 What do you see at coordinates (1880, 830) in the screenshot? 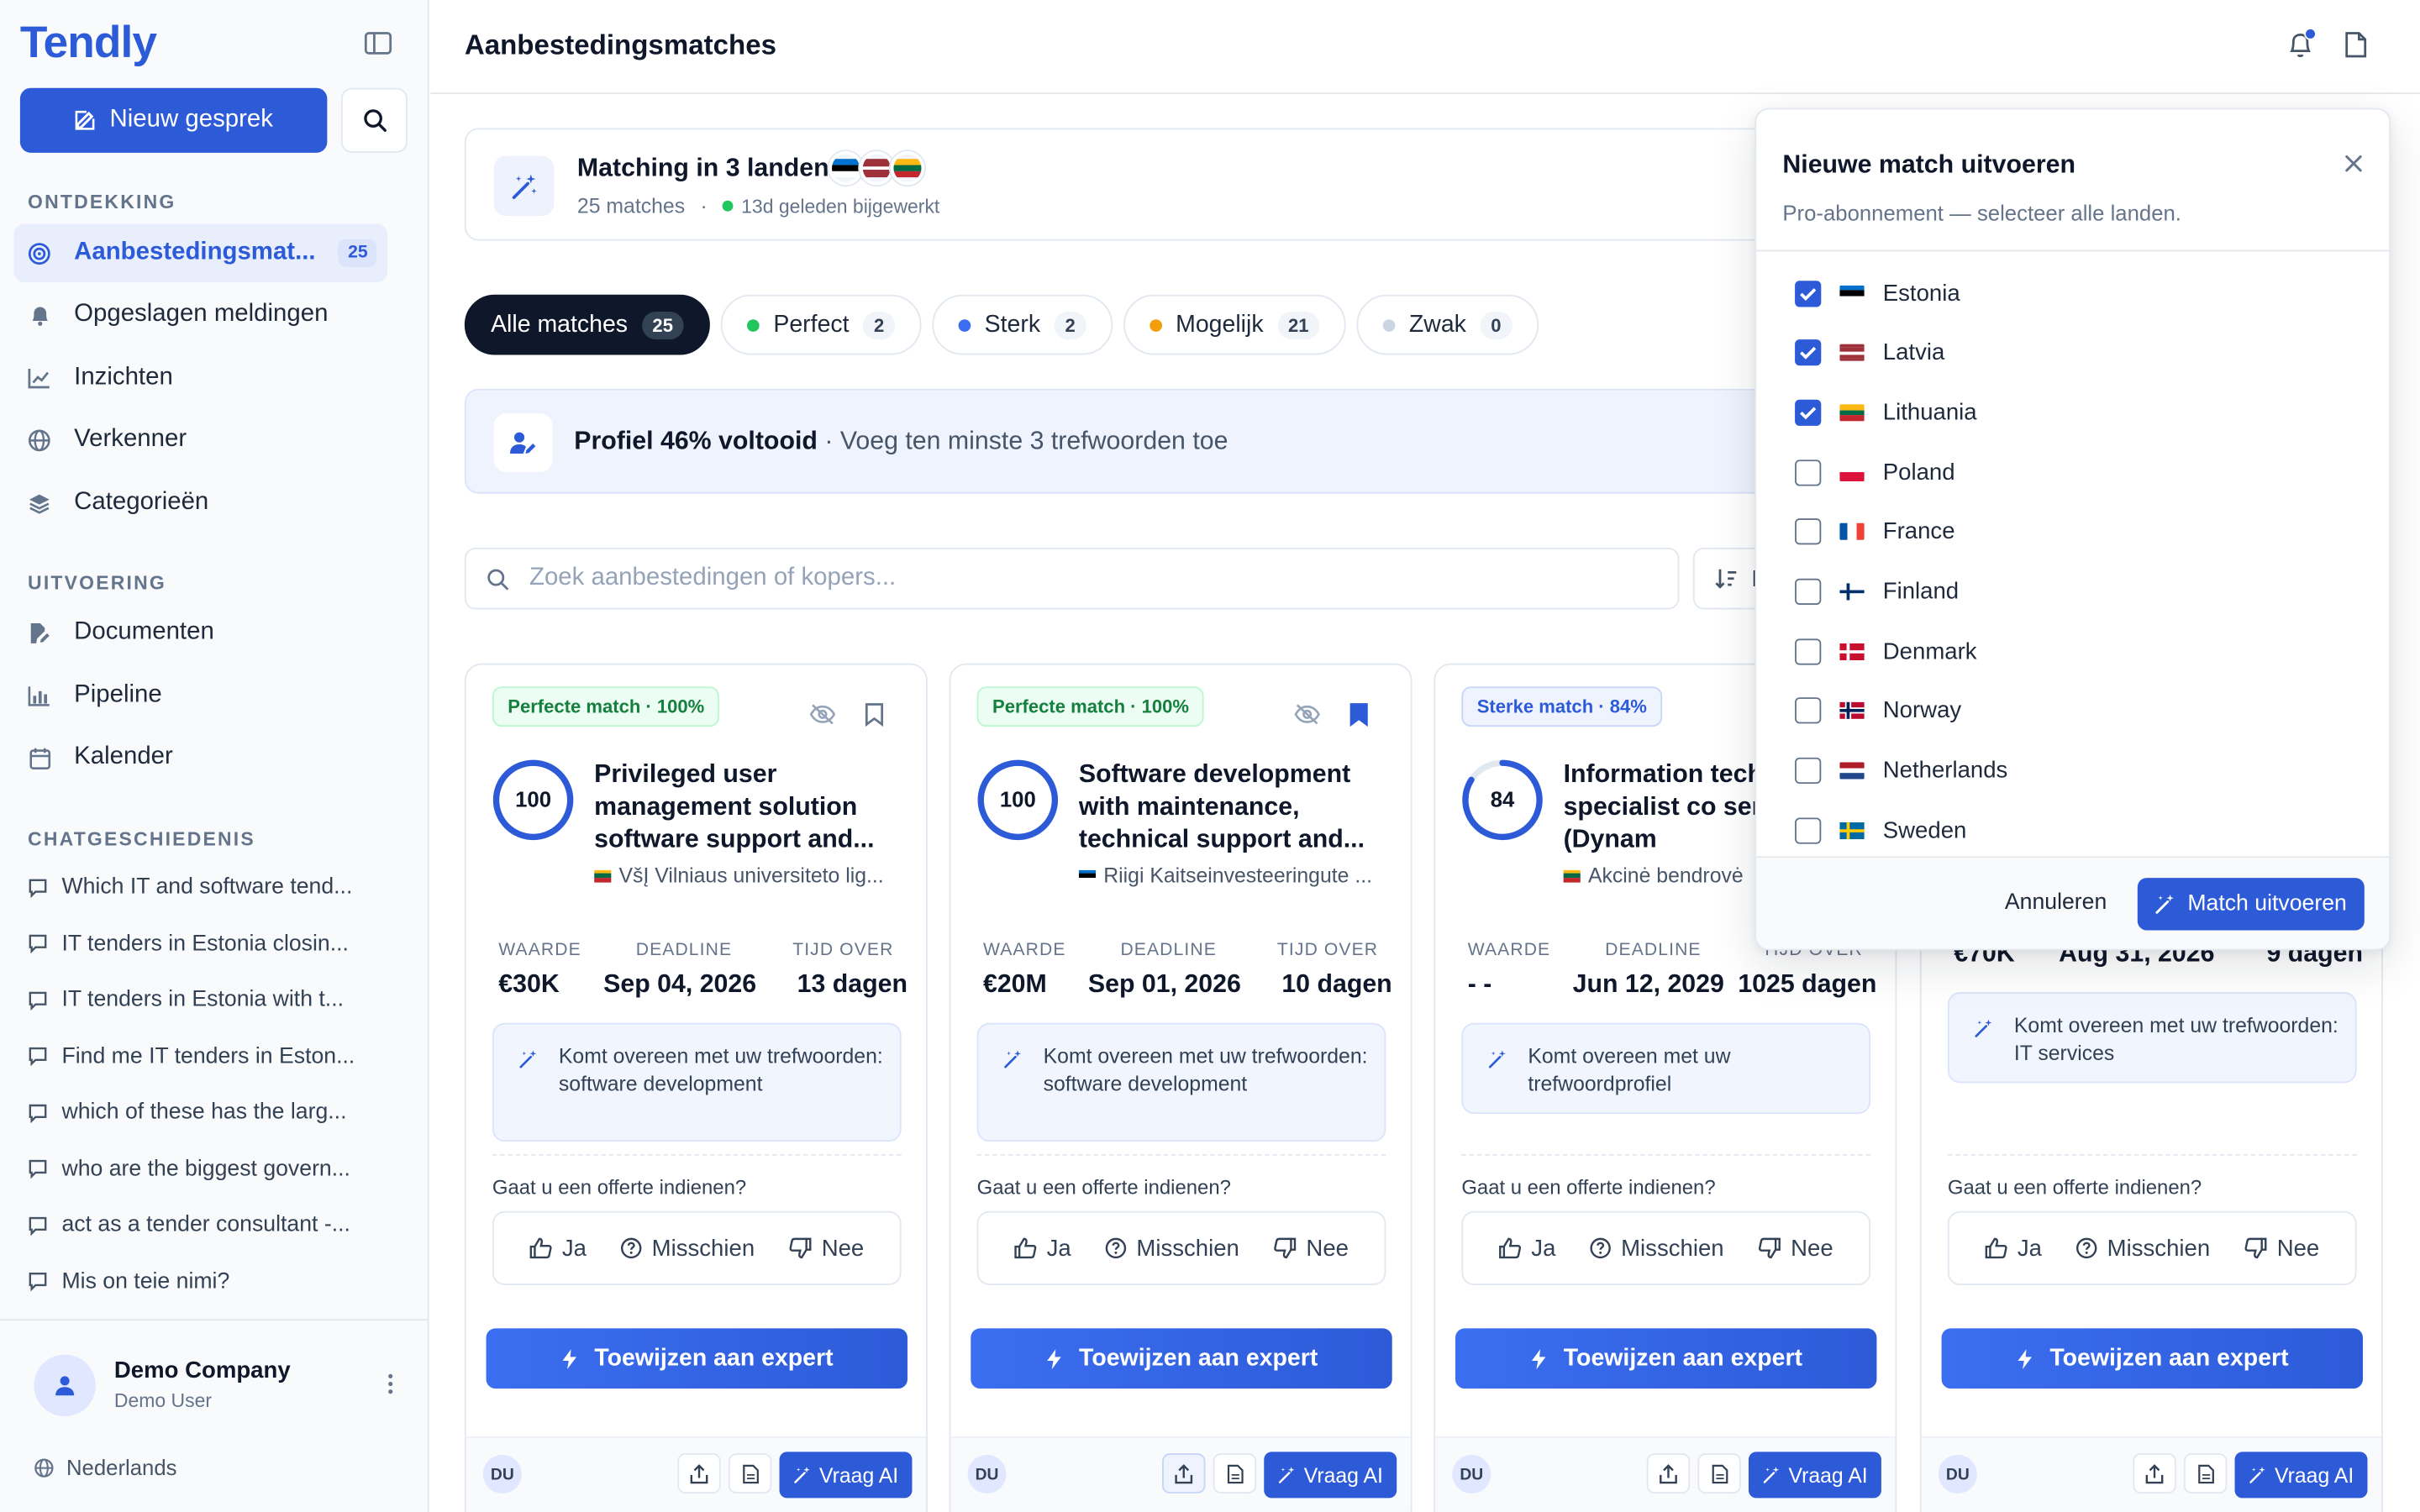
I see `country-option-sweden: Sweden` at bounding box center [1880, 830].